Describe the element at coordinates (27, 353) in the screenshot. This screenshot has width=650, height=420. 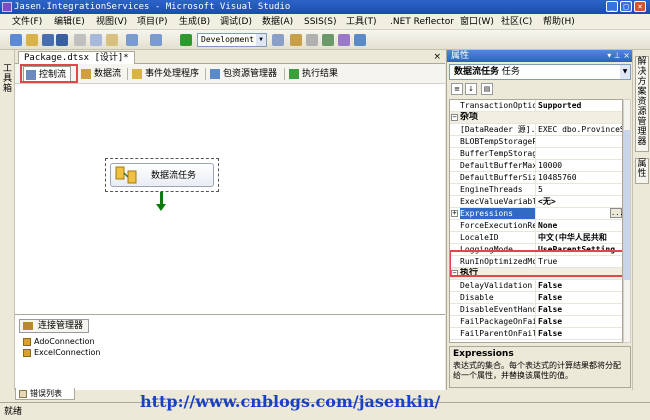
I see `excel-connection-icon` at that location.